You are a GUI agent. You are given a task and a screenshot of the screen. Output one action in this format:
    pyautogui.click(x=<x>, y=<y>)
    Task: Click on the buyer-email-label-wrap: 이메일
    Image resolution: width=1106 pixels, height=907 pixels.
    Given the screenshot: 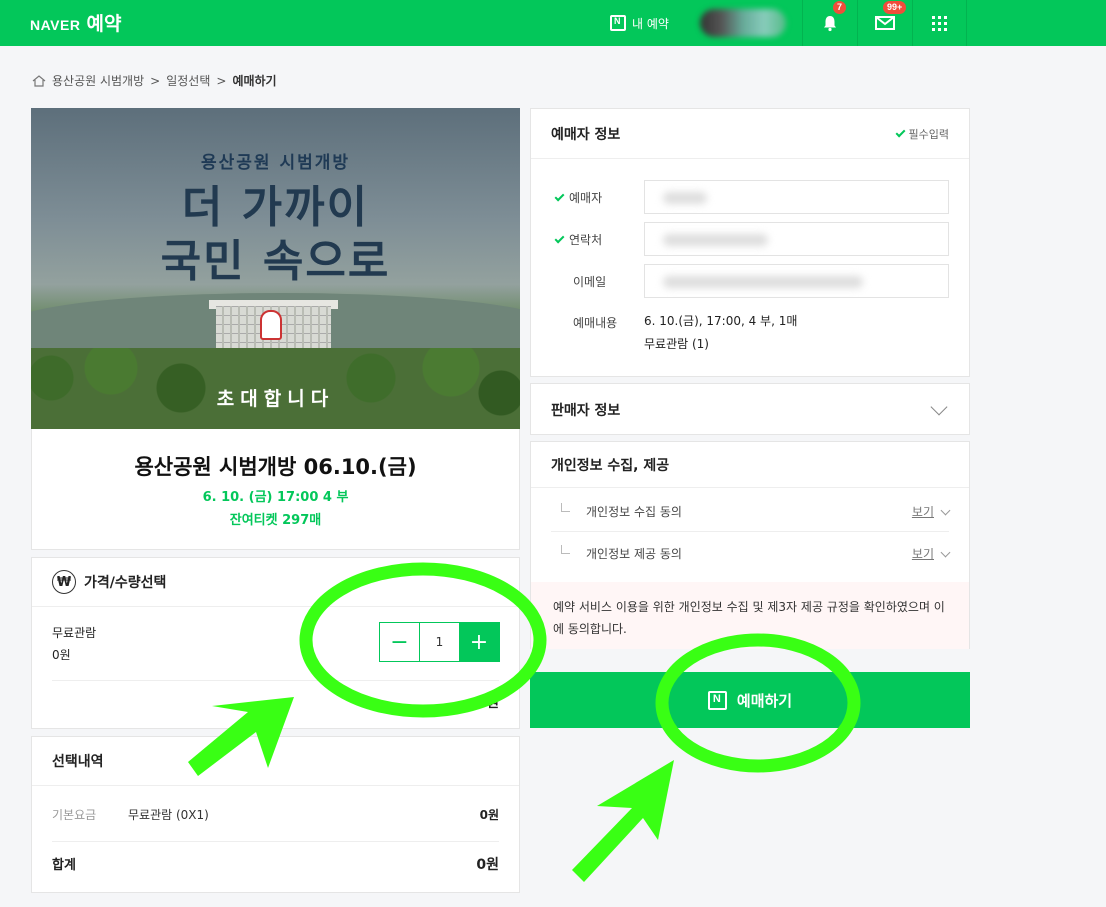 What is the action you would take?
    pyautogui.click(x=580, y=281)
    